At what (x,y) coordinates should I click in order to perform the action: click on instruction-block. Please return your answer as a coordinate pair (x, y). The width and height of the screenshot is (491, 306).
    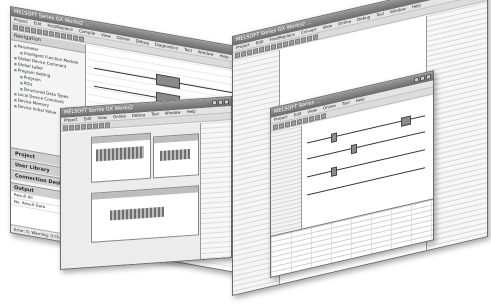
    Looking at the image, I should click on (168, 81).